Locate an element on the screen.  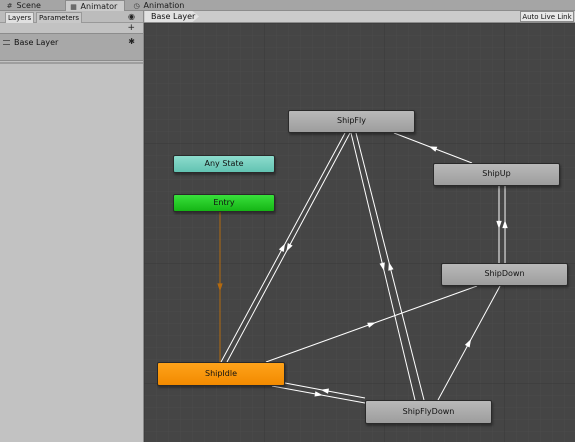
eye-icon: ◉ is located at coordinates (131, 16).